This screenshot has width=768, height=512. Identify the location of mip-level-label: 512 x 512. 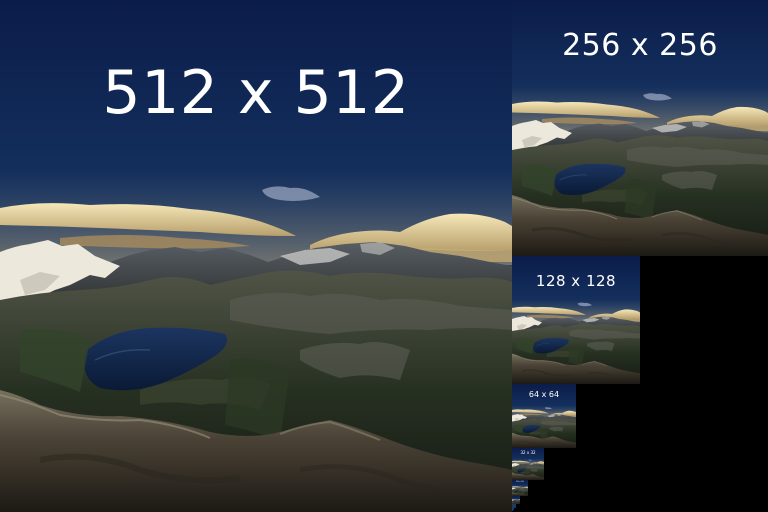
(256, 93).